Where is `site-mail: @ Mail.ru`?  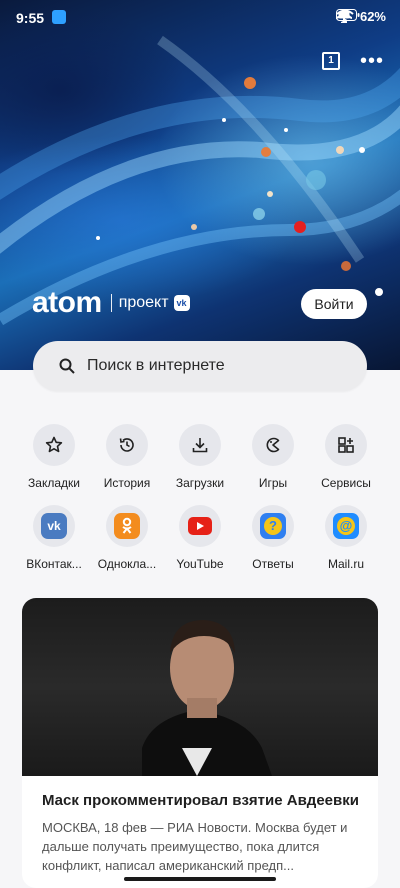 site-mail: @ Mail.ru is located at coordinates (346, 538).